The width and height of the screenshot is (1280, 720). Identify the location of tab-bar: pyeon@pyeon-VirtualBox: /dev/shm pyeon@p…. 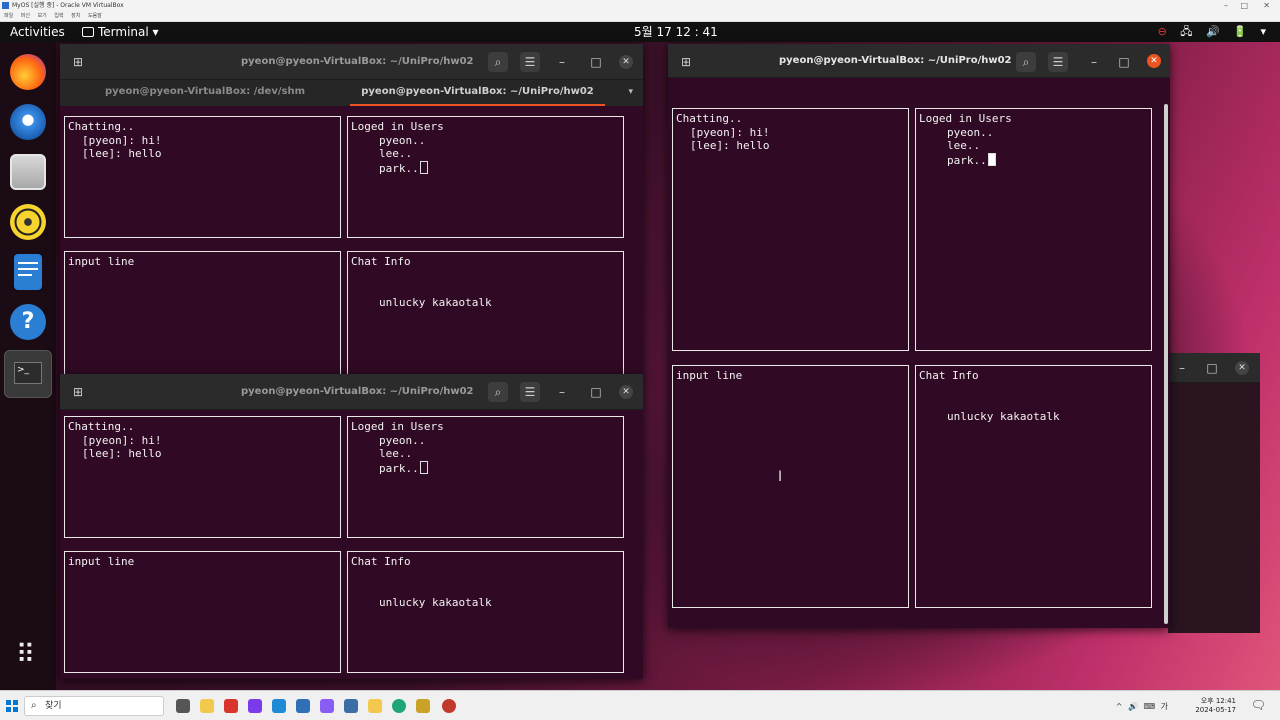
(351, 93).